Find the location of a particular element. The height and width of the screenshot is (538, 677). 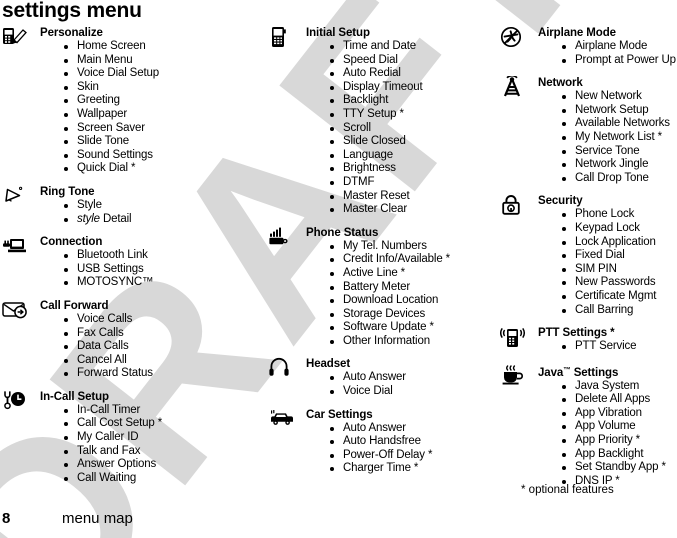

menu-item: Answer Options is located at coordinates (163, 465).